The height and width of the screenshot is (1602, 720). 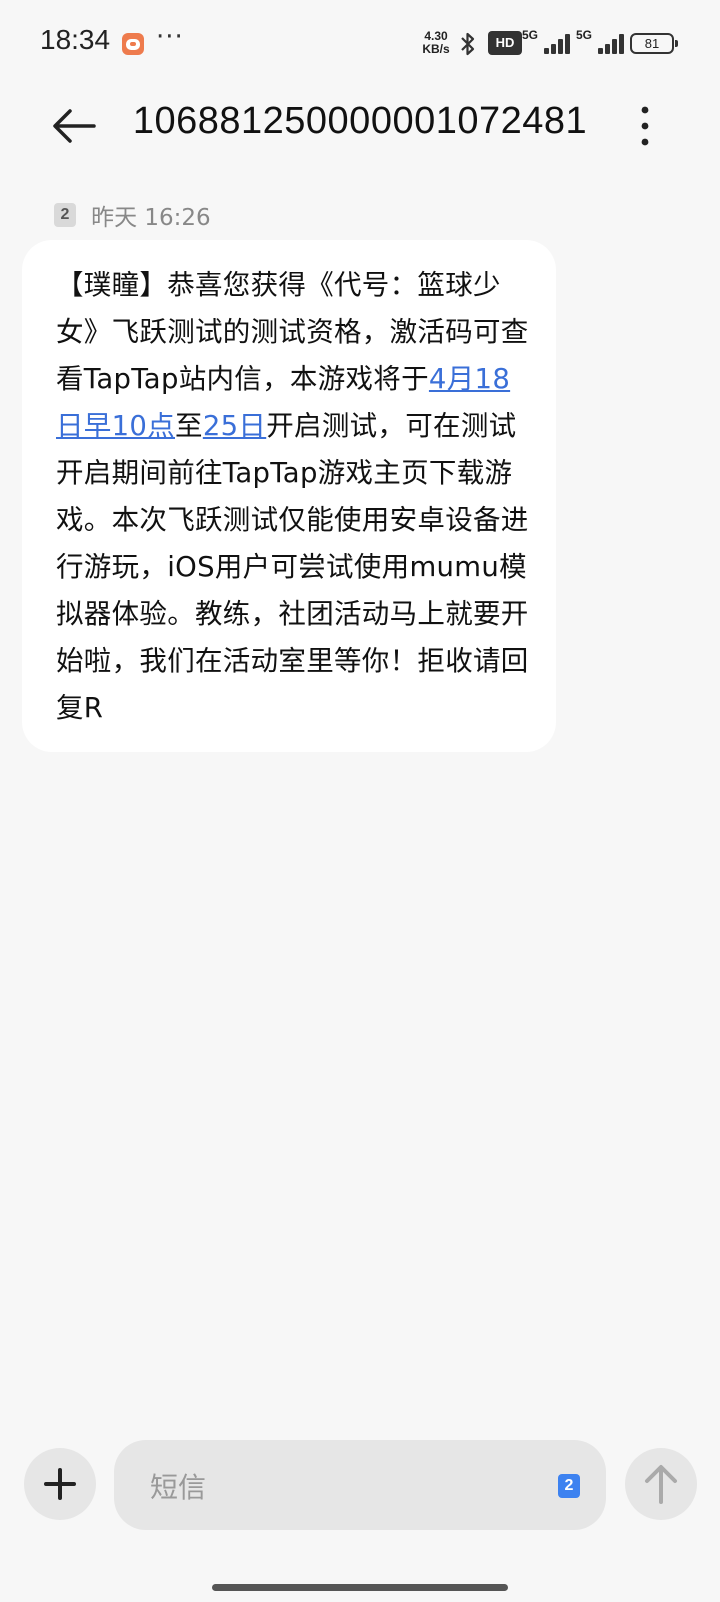 I want to click on message-text-part: 至, so click(x=189, y=426).